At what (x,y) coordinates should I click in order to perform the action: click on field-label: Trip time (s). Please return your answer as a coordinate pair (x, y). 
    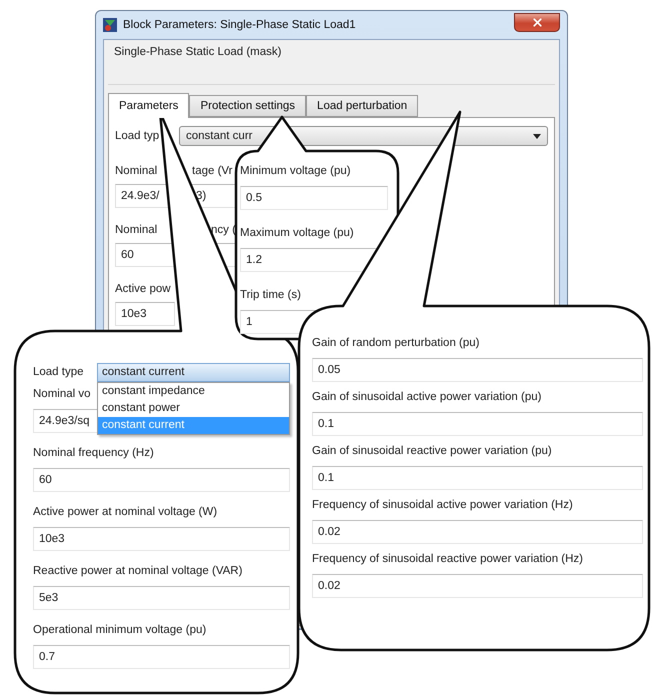
    Looking at the image, I should click on (270, 295).